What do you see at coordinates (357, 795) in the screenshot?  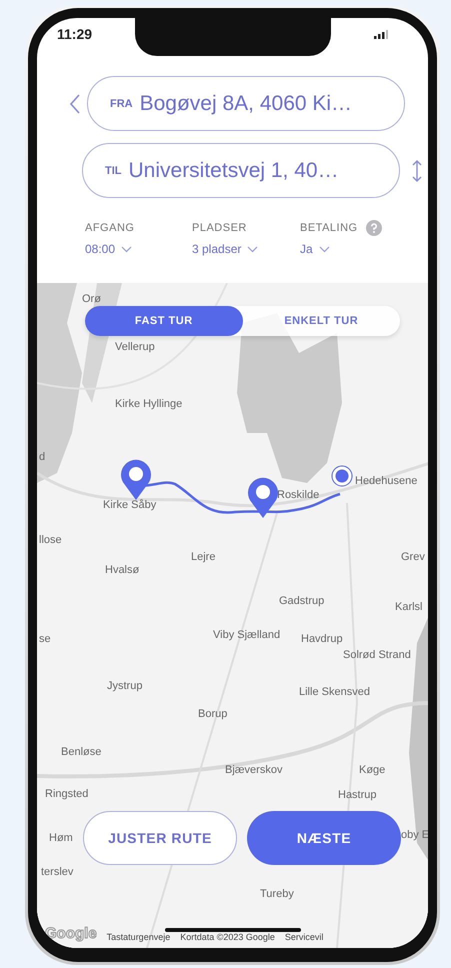 I see `map-place-label: Hastrup` at bounding box center [357, 795].